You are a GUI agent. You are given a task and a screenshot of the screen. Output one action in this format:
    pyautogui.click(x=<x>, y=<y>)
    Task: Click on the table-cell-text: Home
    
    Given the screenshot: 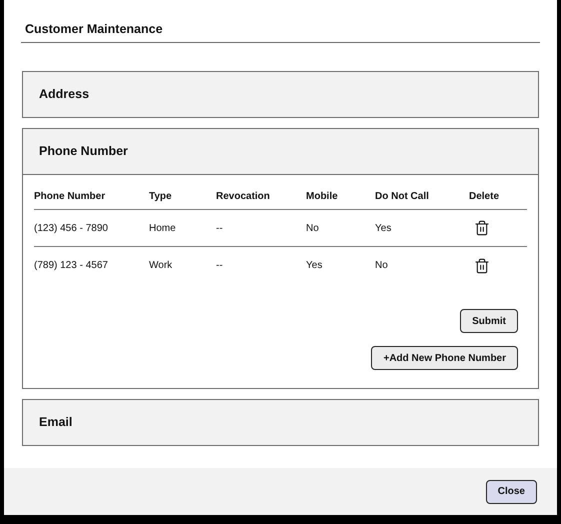 What is the action you would take?
    pyautogui.click(x=163, y=229)
    